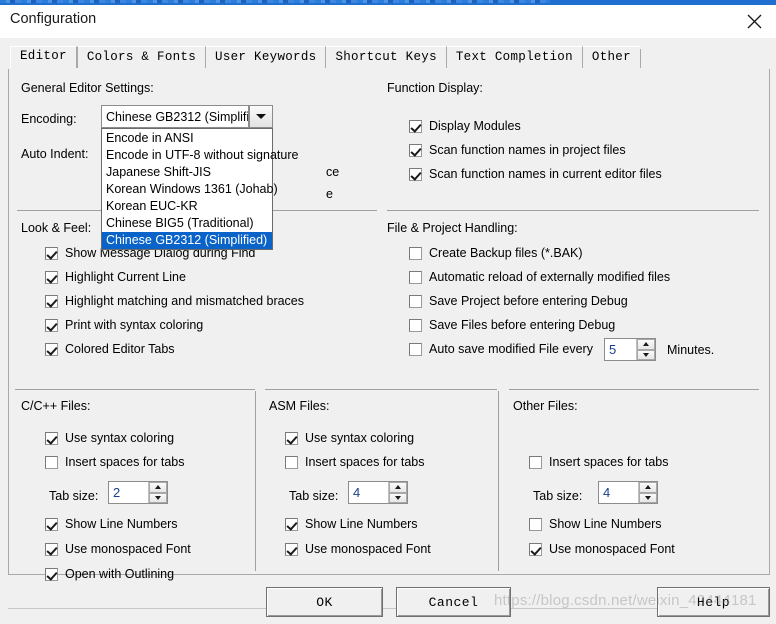  What do you see at coordinates (115, 462) in the screenshot?
I see `checkbox-c-insert-spaces: Insert spaces for tabs` at bounding box center [115, 462].